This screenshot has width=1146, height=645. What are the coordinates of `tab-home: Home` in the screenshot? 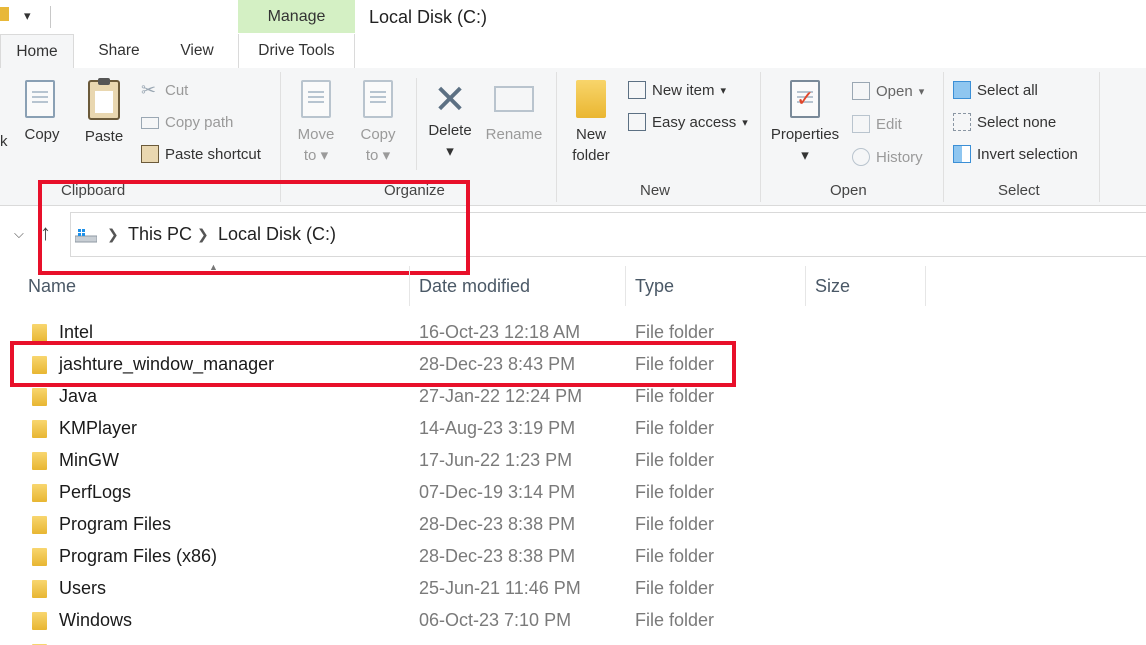 It's located at (37, 51).